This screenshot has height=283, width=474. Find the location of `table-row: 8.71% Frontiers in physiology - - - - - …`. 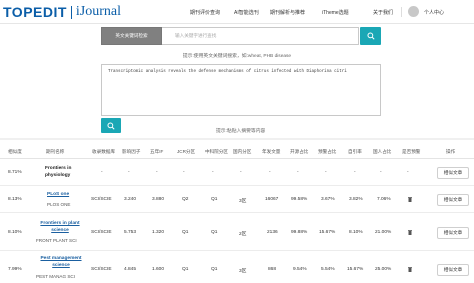

table-row: 8.71% Frontiers in physiology - - - - - … is located at coordinates (237, 173).